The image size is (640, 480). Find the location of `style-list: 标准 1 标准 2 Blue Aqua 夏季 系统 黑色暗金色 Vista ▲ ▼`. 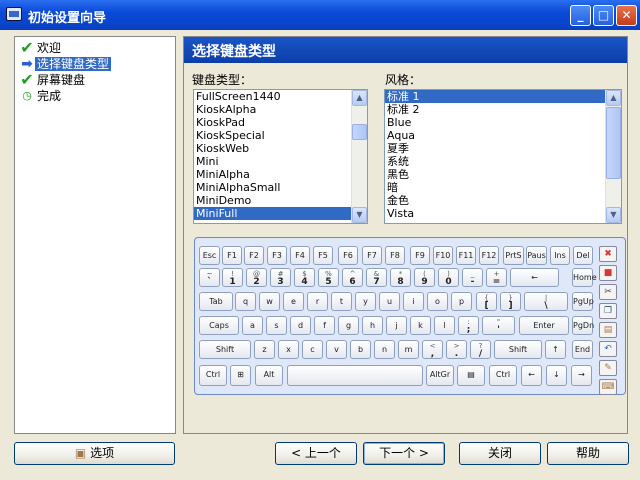

style-list: 标准 1 标准 2 Blue Aqua 夏季 系统 黑色暗金色 Vista ▲ ▼ is located at coordinates (503, 156).